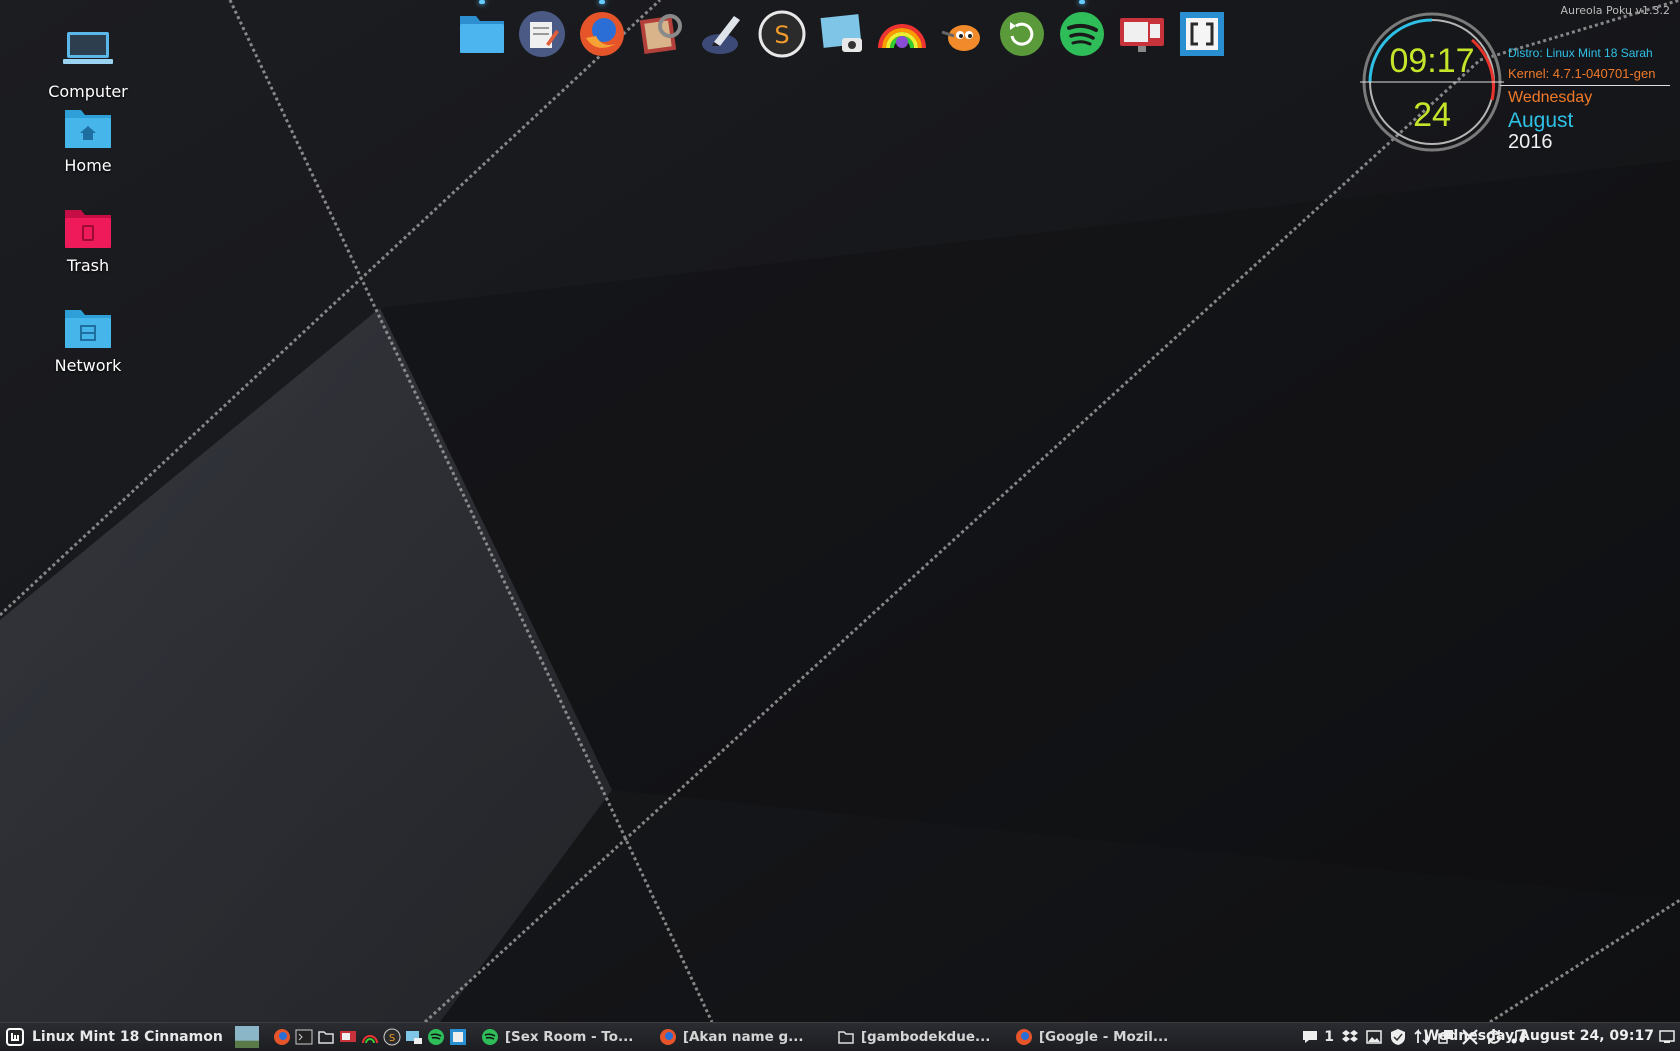 The image size is (1680, 1051). I want to click on image-icon, so click(1374, 1037).